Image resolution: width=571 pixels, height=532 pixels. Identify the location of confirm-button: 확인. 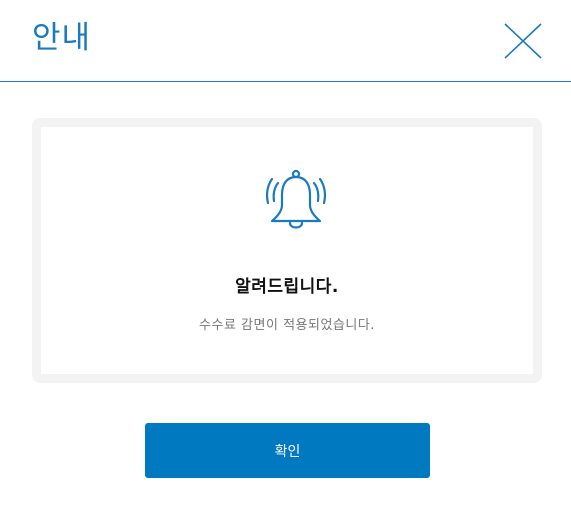
(287, 450).